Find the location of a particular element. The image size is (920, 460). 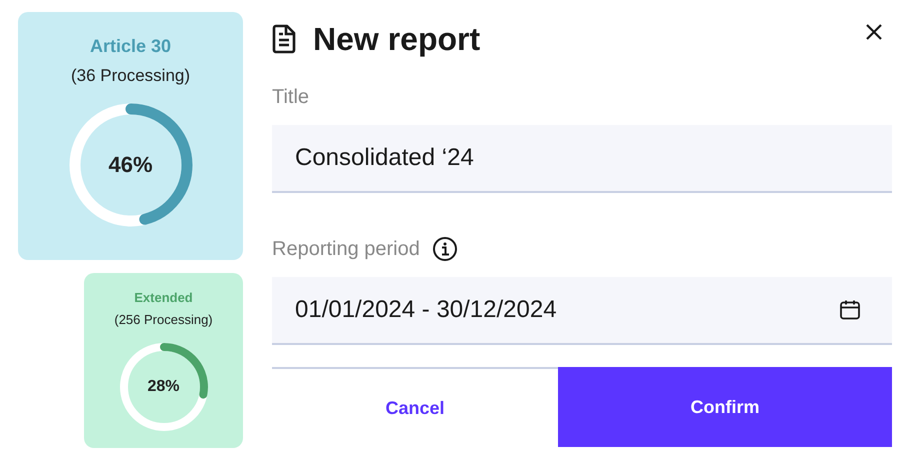

input-field: Consolidated ‘24 is located at coordinates (582, 159).